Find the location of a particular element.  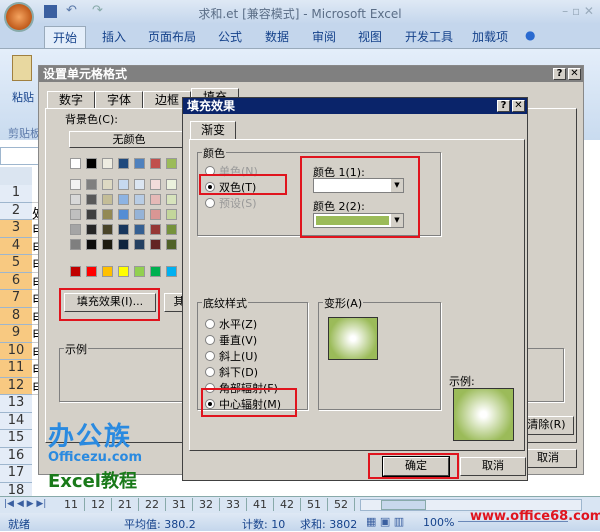

tab-view: 视图 is located at coordinates (370, 36).